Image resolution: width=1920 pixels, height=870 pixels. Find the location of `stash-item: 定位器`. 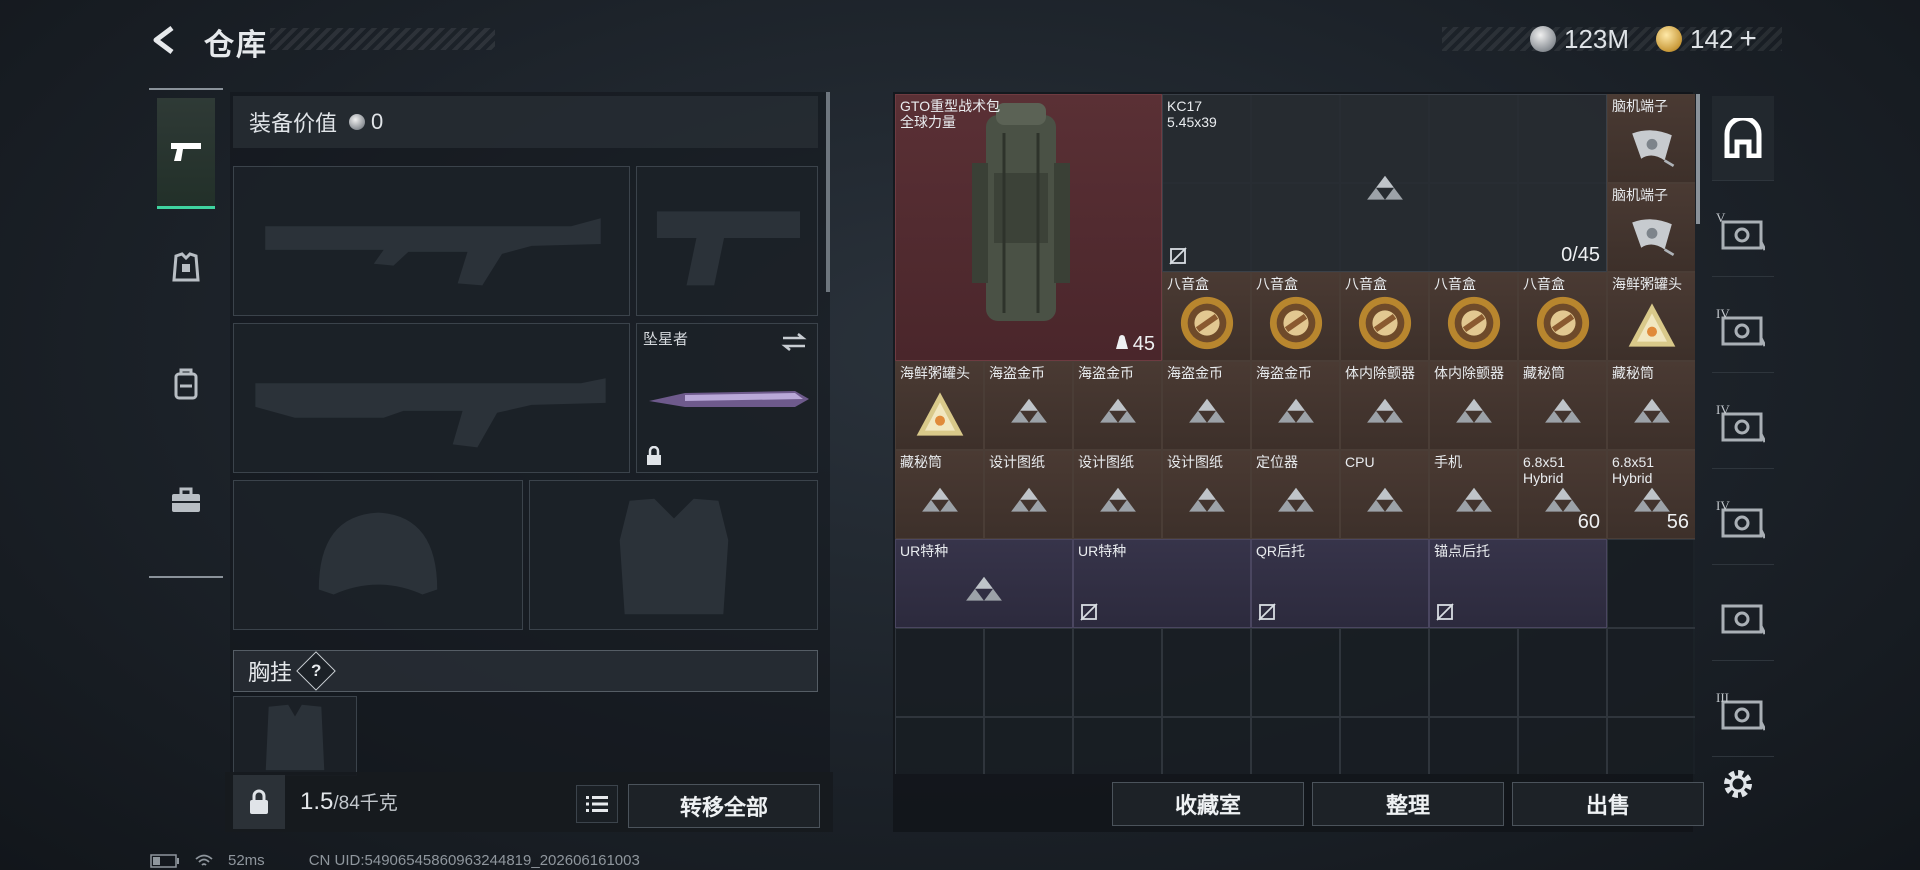

stash-item: 定位器 is located at coordinates (1295, 494).